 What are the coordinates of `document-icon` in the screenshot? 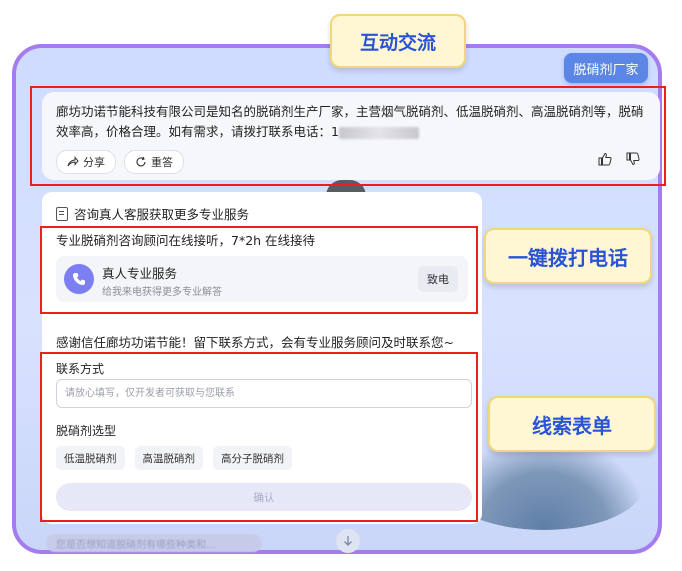 It's located at (62, 213).